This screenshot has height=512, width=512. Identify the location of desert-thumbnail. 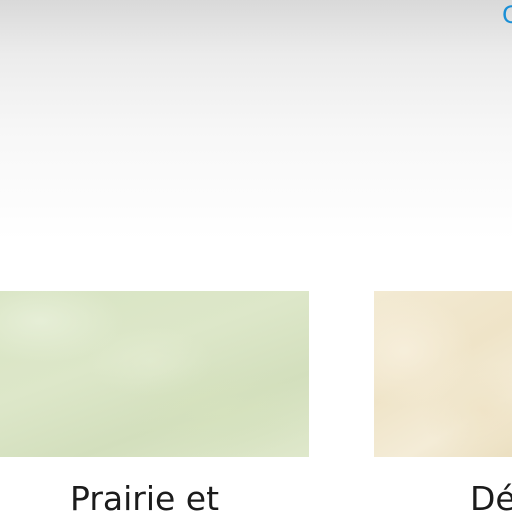
(443, 374).